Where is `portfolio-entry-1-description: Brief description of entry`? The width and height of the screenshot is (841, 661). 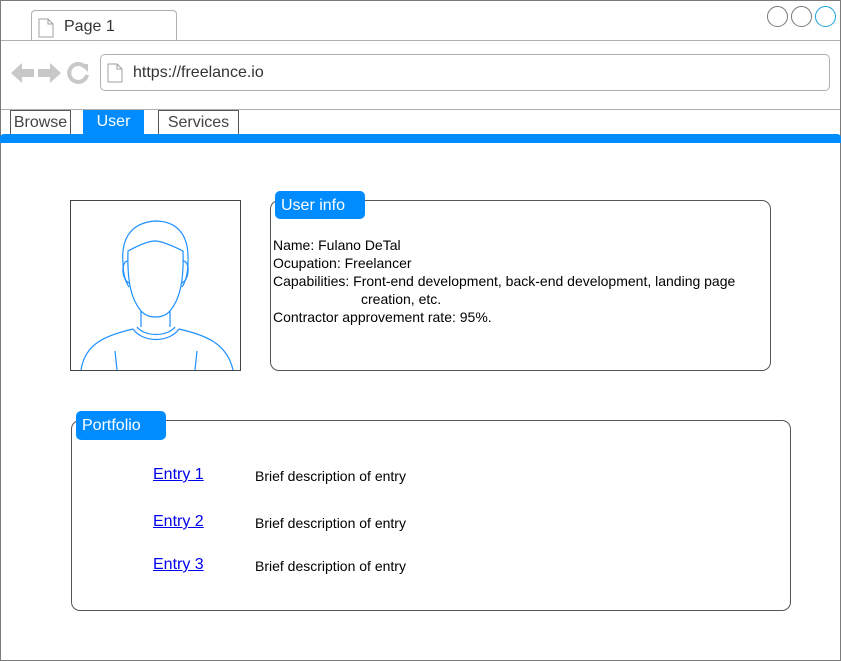 portfolio-entry-1-description: Brief description of entry is located at coordinates (330, 476).